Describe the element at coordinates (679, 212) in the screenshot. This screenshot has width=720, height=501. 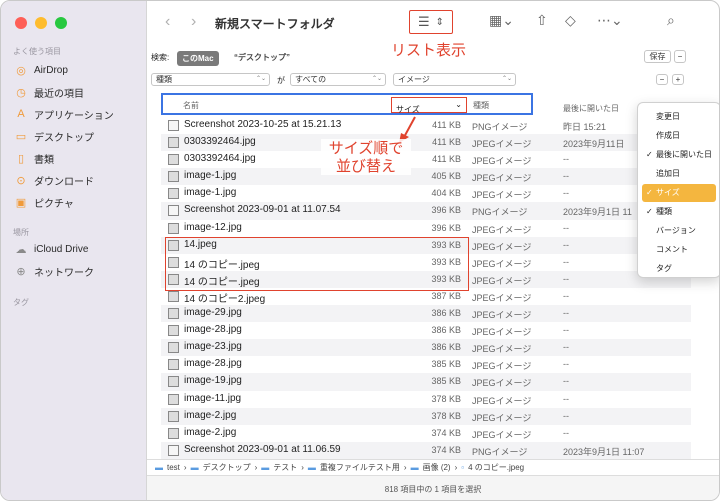
I see `menu-item-5: ✓ 種類` at that location.